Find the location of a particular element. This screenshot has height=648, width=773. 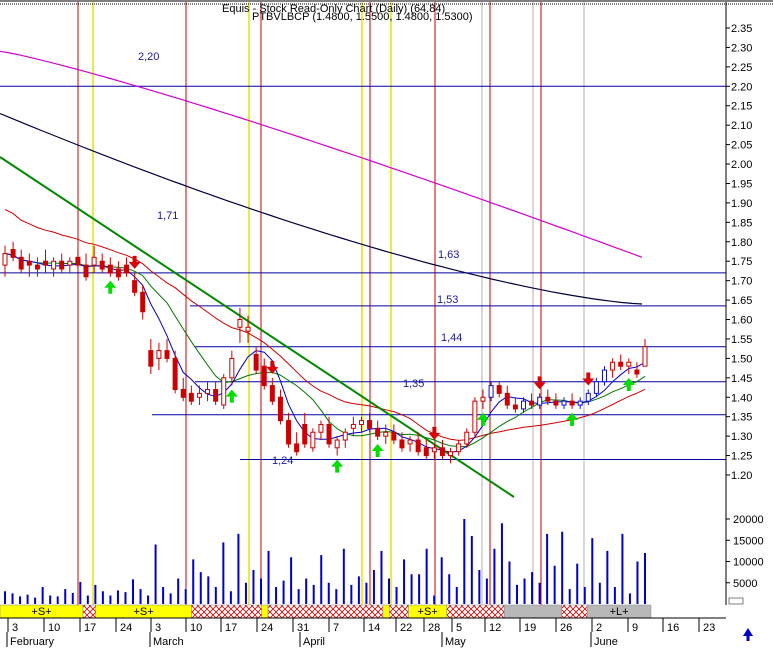

strip-label: +L+ is located at coordinates (619, 612).